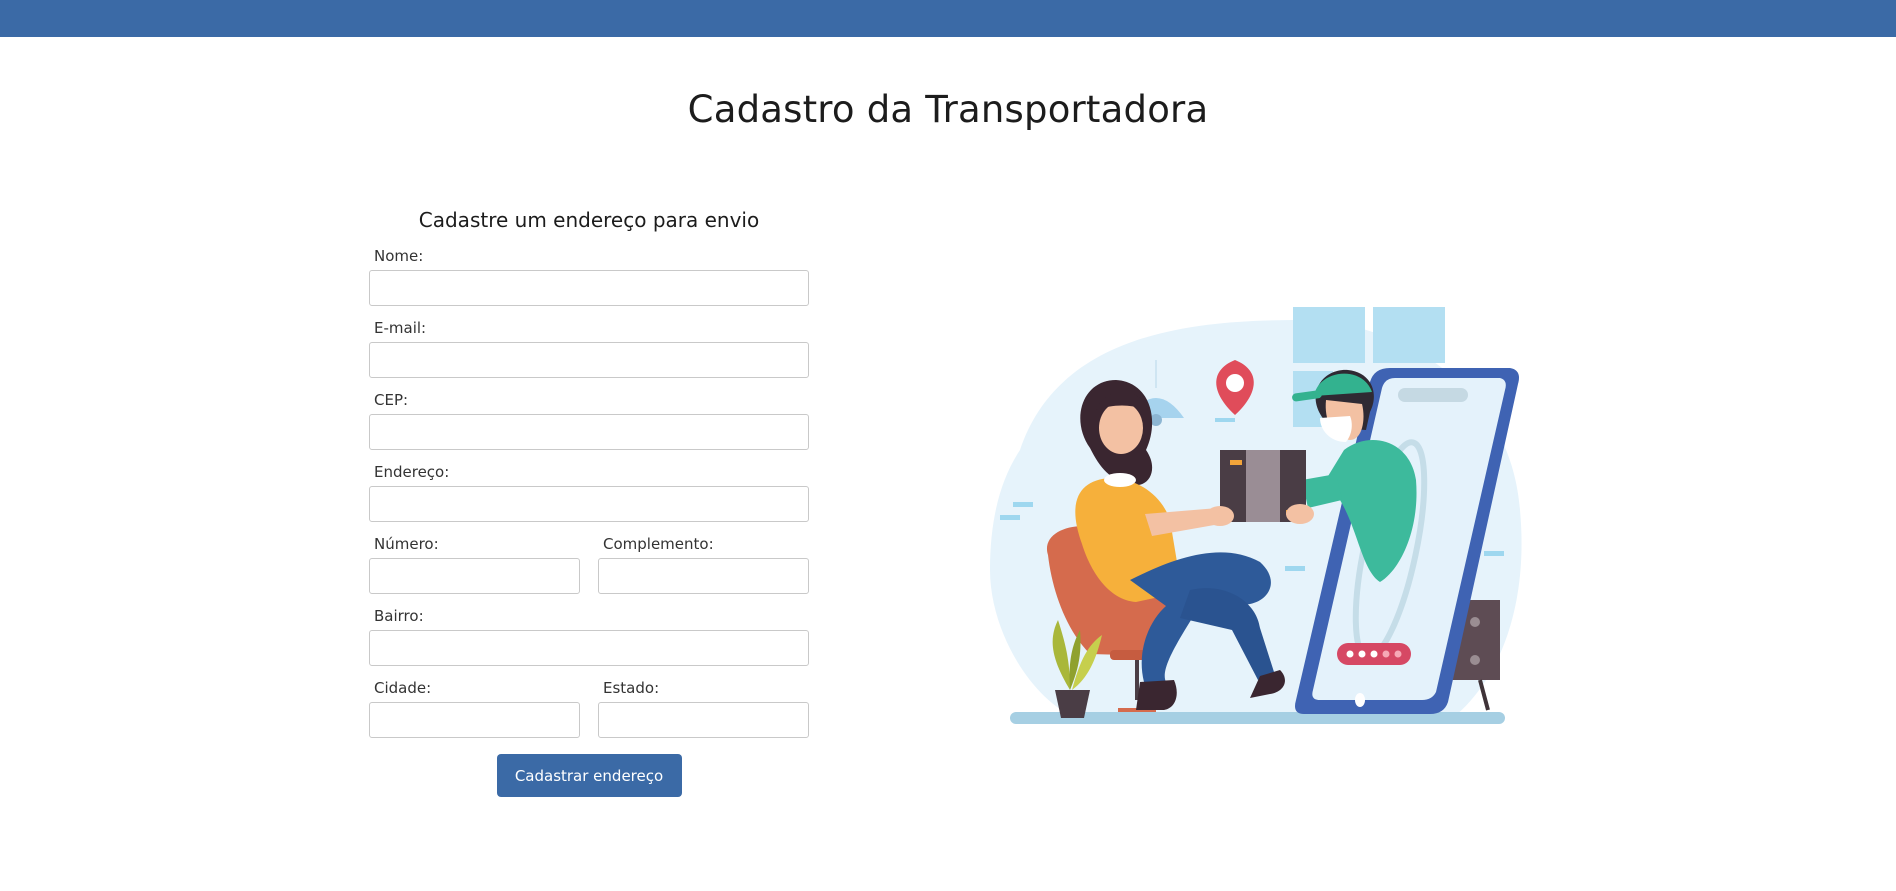 The height and width of the screenshot is (891, 1896). I want to click on cadastrar-endereco-button: Cadastrar endereço, so click(589, 775).